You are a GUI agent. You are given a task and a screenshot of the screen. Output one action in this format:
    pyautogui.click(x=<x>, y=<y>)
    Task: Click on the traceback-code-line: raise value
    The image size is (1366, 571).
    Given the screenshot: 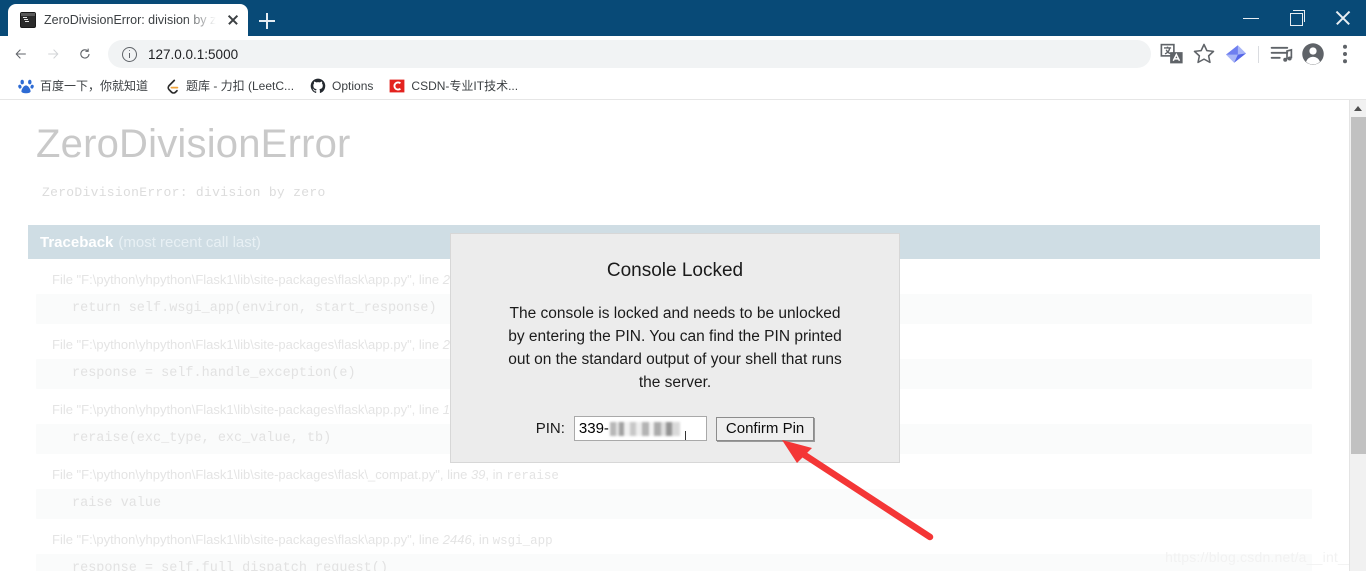 What is the action you would take?
    pyautogui.click(x=674, y=504)
    